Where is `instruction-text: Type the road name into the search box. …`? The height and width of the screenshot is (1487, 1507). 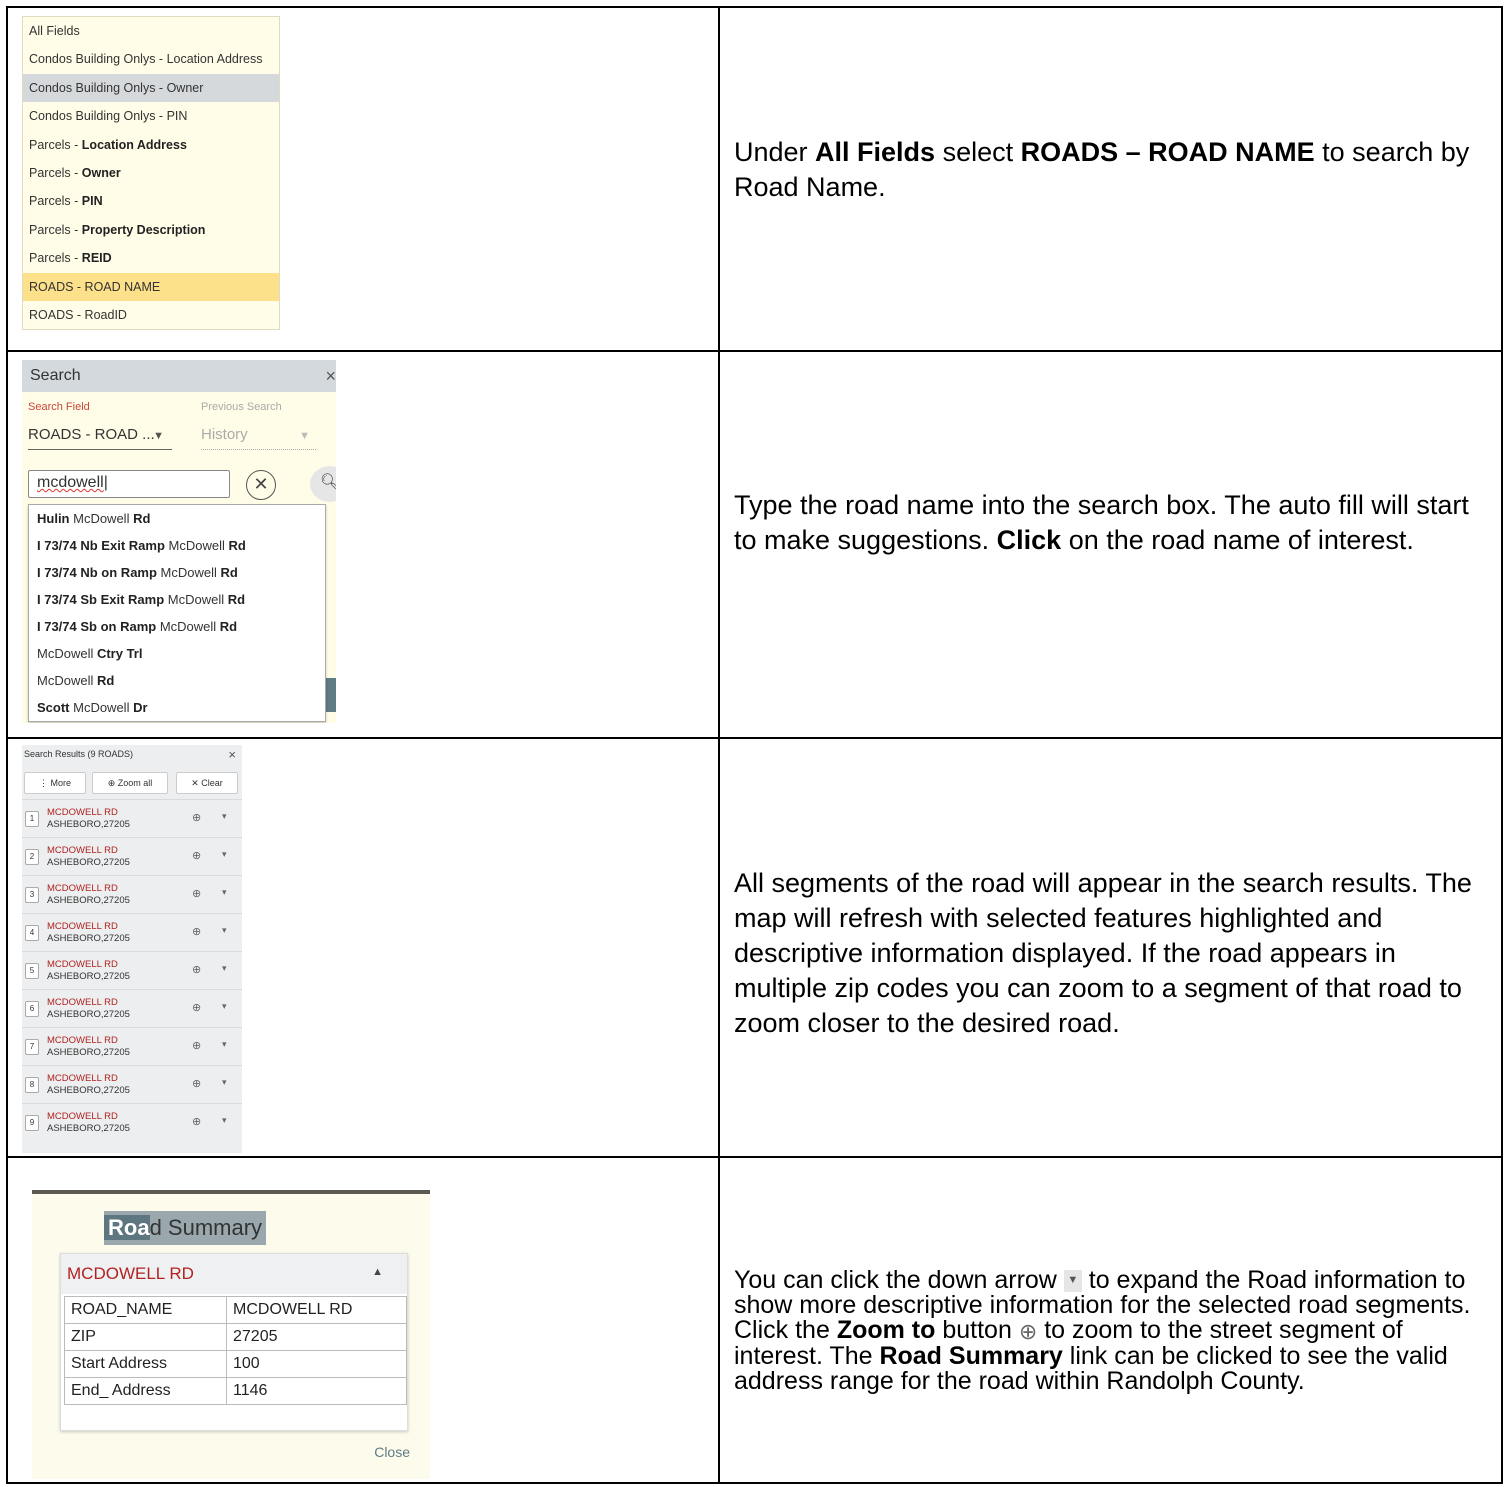 instruction-text: Type the road name into the search box. … is located at coordinates (1101, 522).